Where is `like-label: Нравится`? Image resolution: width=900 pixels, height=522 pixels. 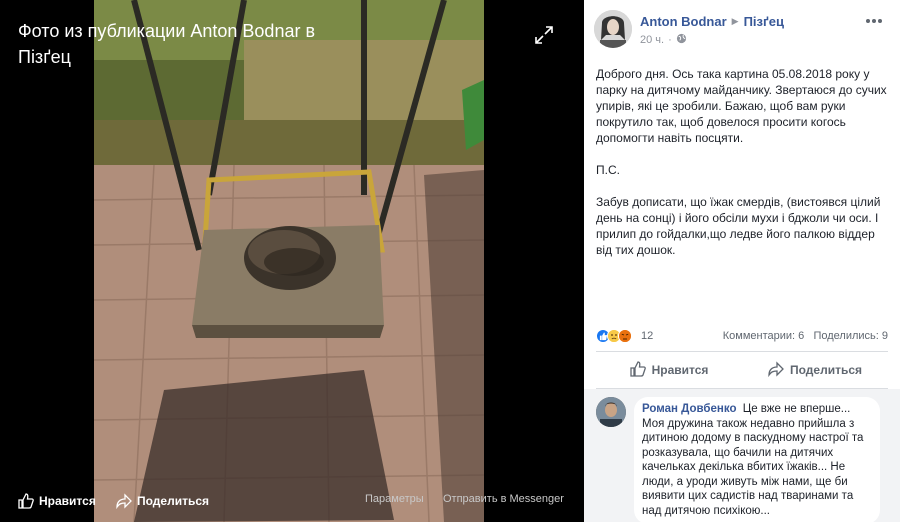 like-label: Нравится is located at coordinates (680, 370).